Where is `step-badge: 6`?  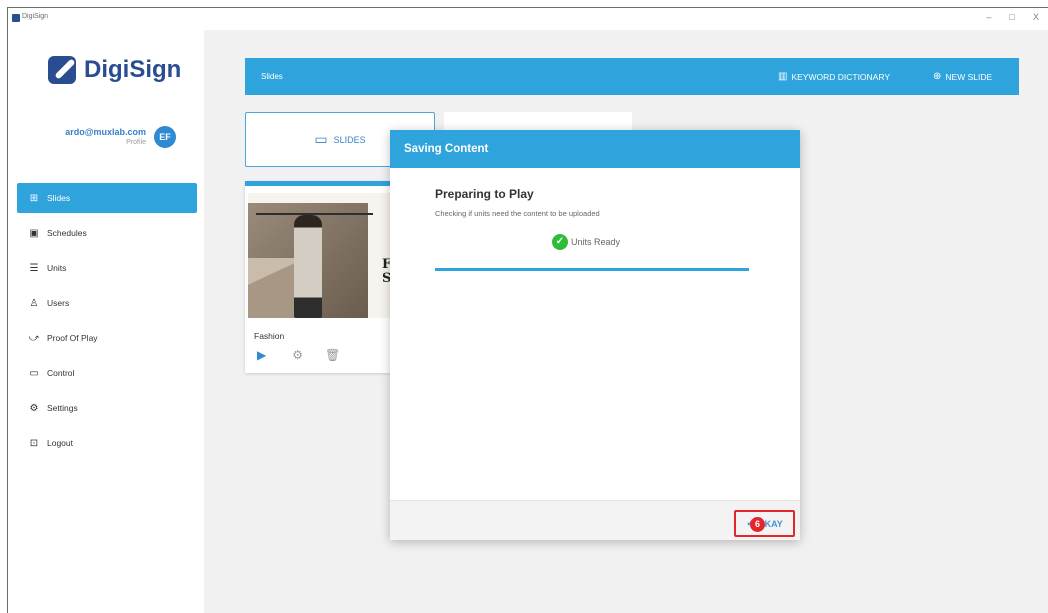 step-badge: 6 is located at coordinates (757, 524).